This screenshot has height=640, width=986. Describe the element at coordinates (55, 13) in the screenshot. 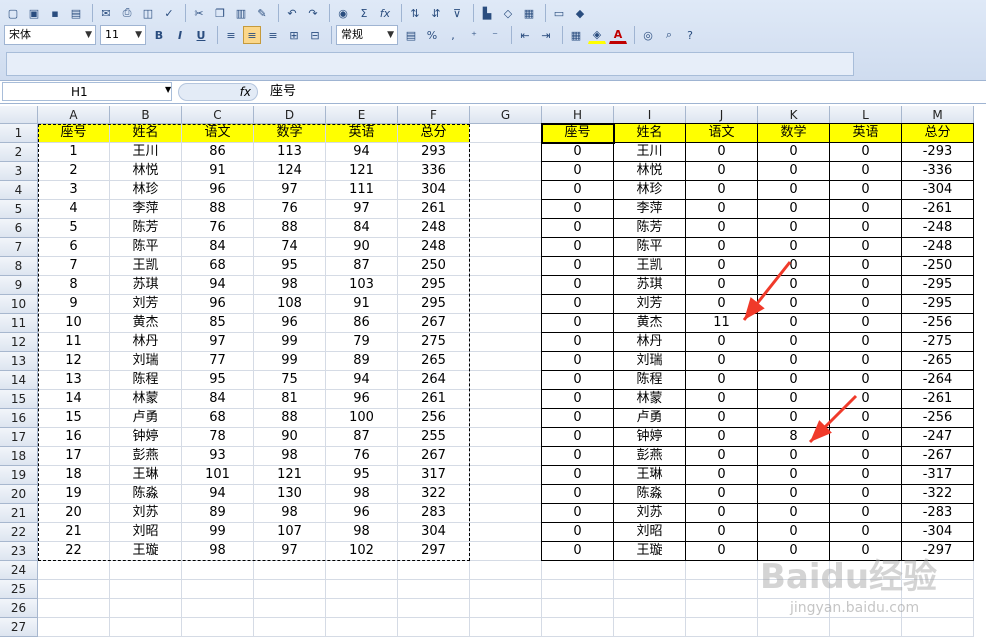

I see `save-icon: ▪` at that location.